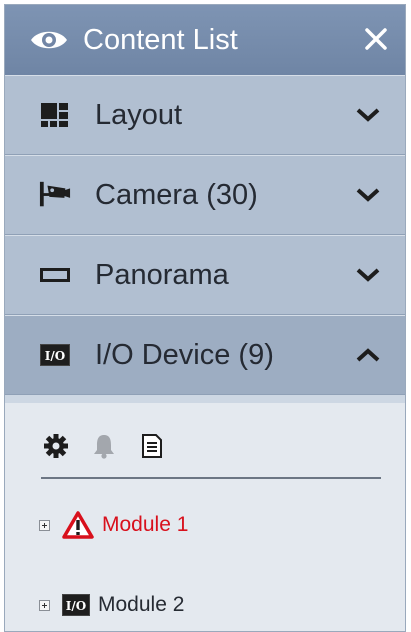  I want to click on section-io-device: I/O I/O Device (9), so click(205, 355).